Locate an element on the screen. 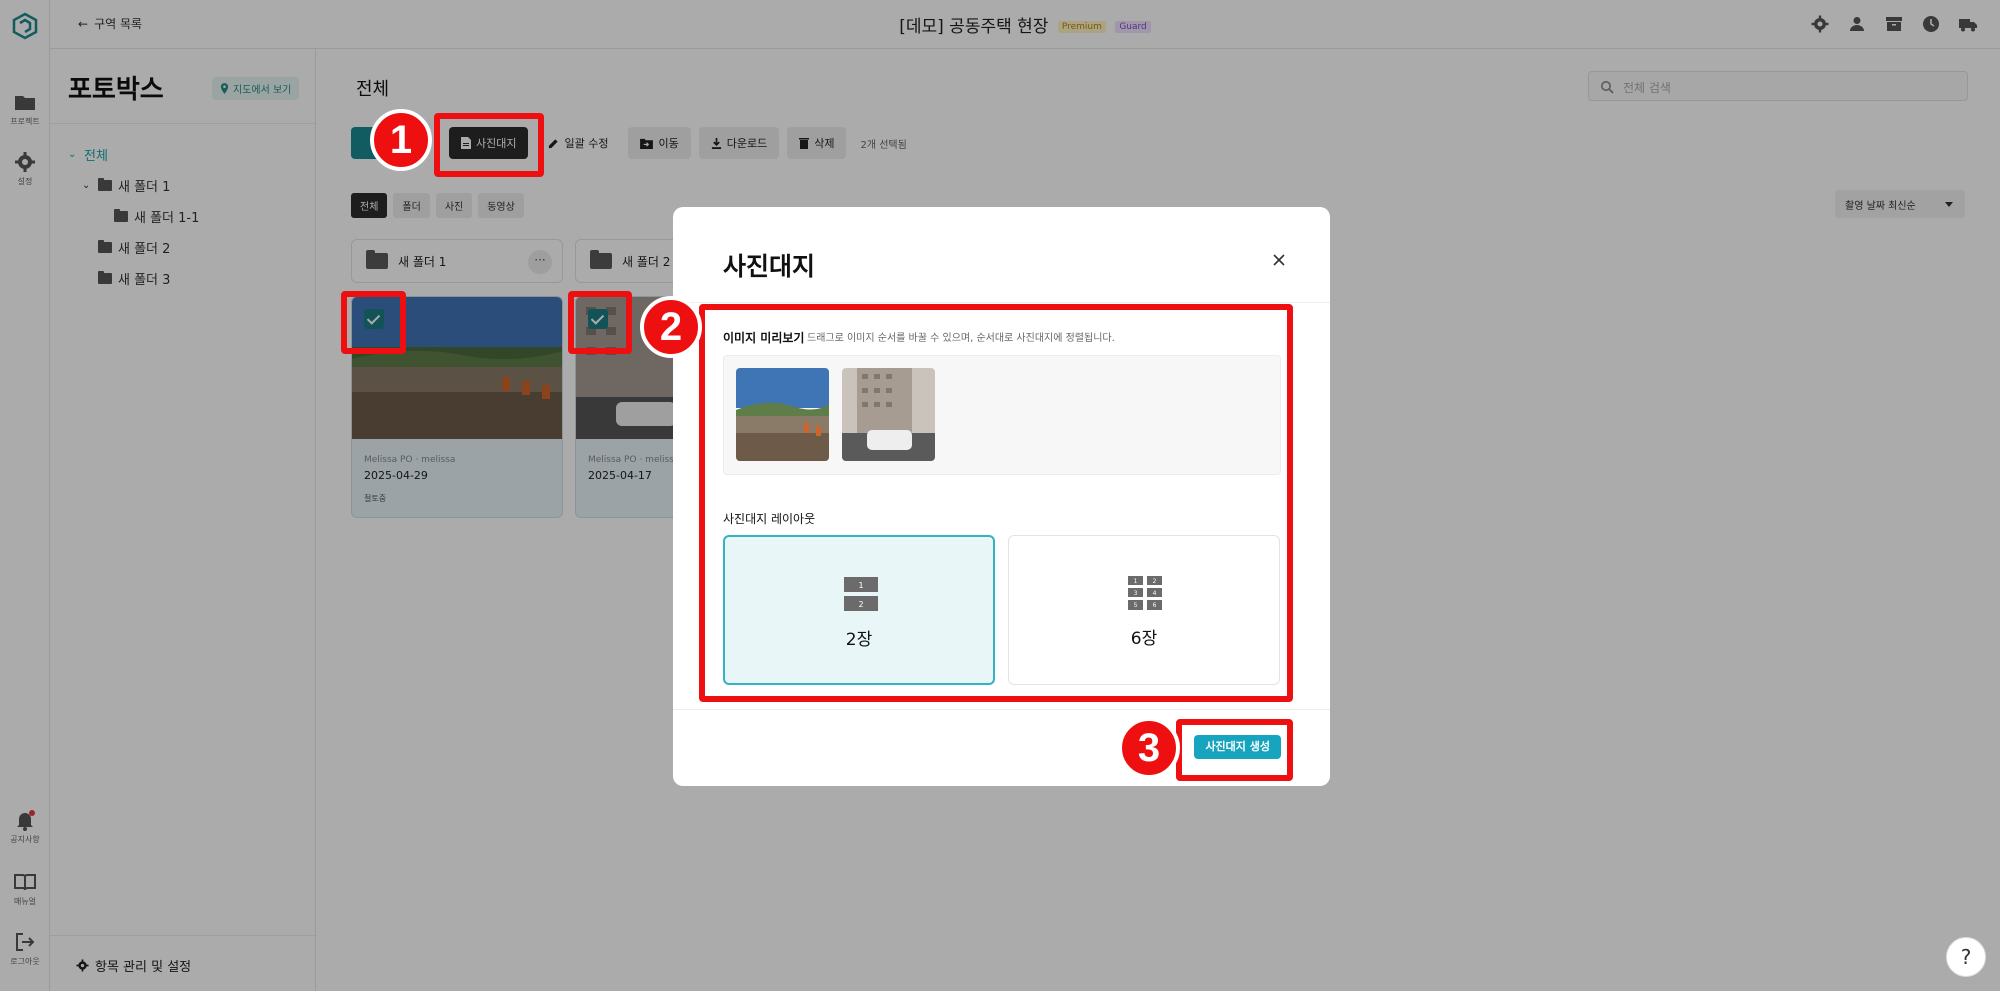  annotation-step-3: 3 is located at coordinates (1149, 748).